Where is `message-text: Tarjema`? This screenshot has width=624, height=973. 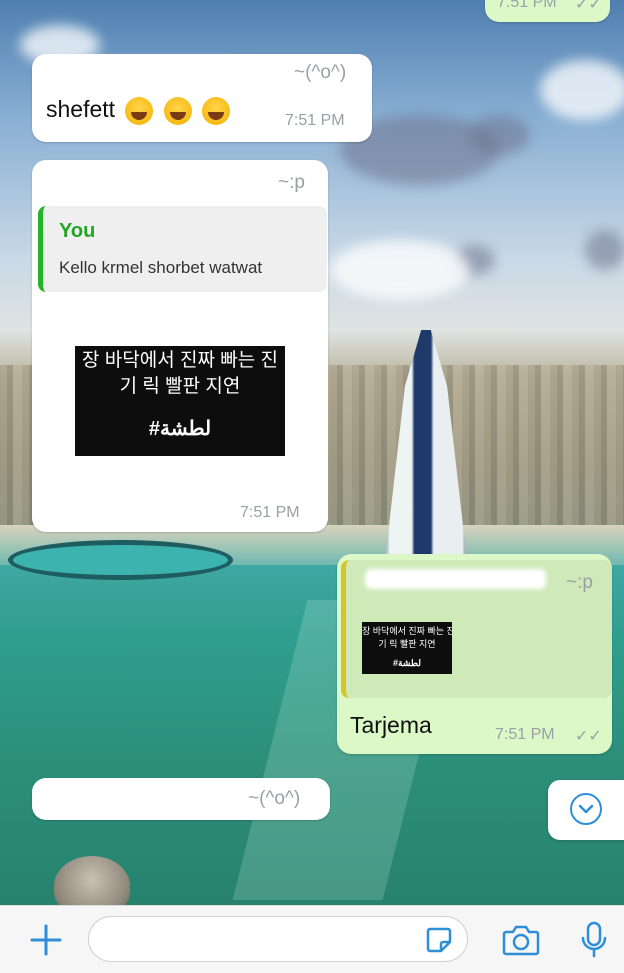
message-text: Tarjema is located at coordinates (391, 725).